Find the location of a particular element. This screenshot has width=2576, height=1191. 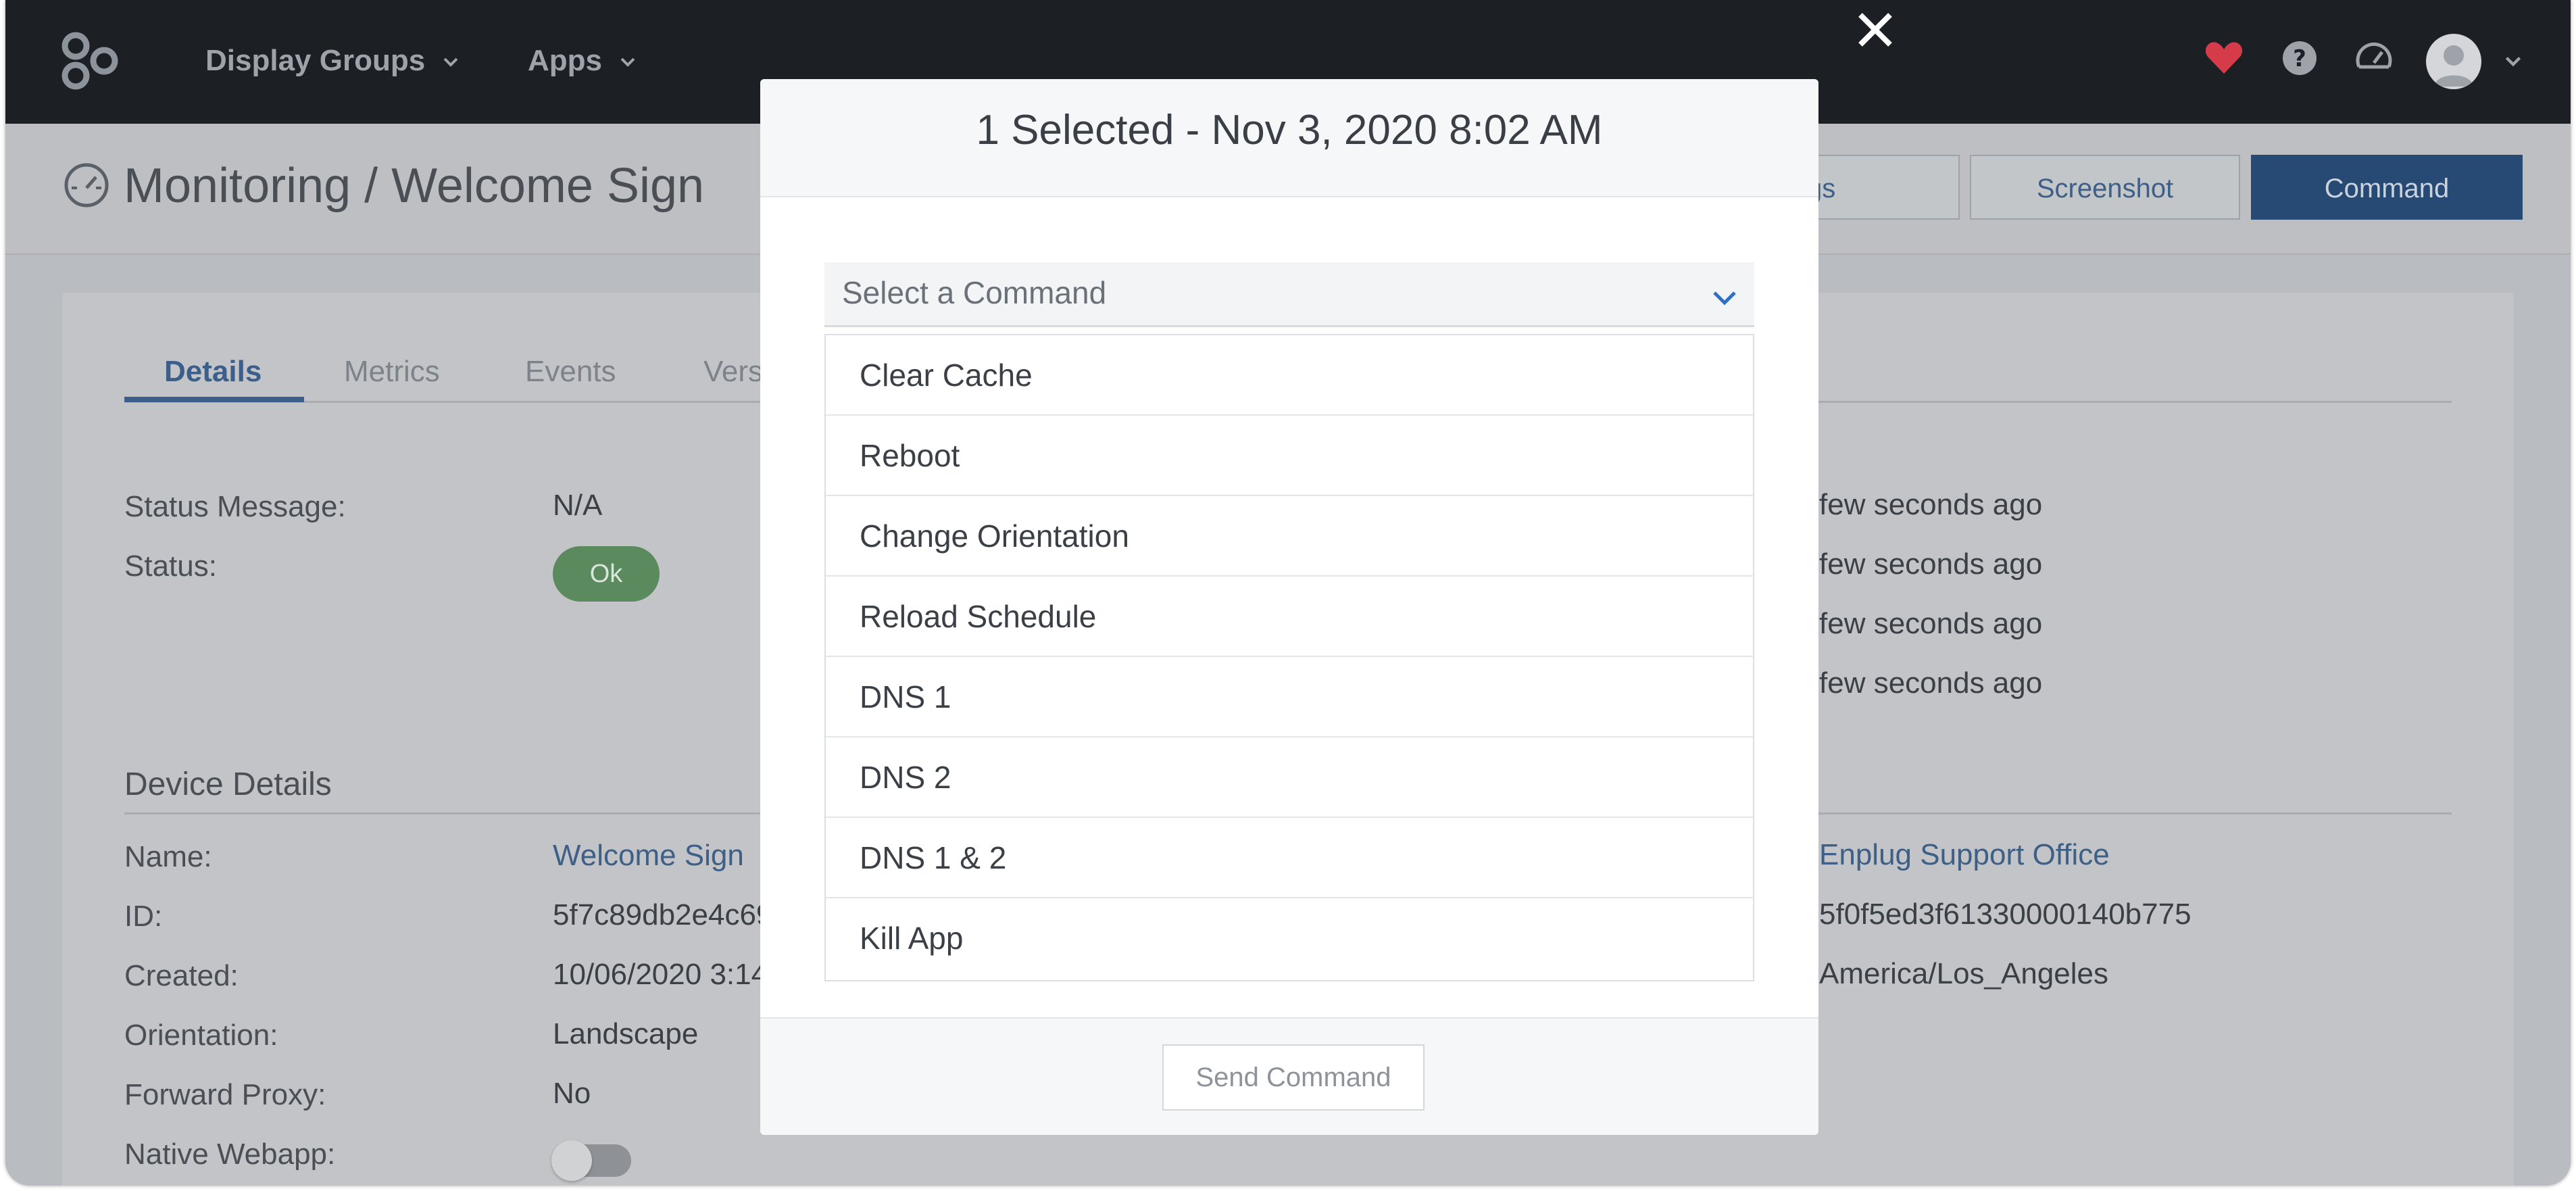

send-command-button: Send Command is located at coordinates (1294, 1077).